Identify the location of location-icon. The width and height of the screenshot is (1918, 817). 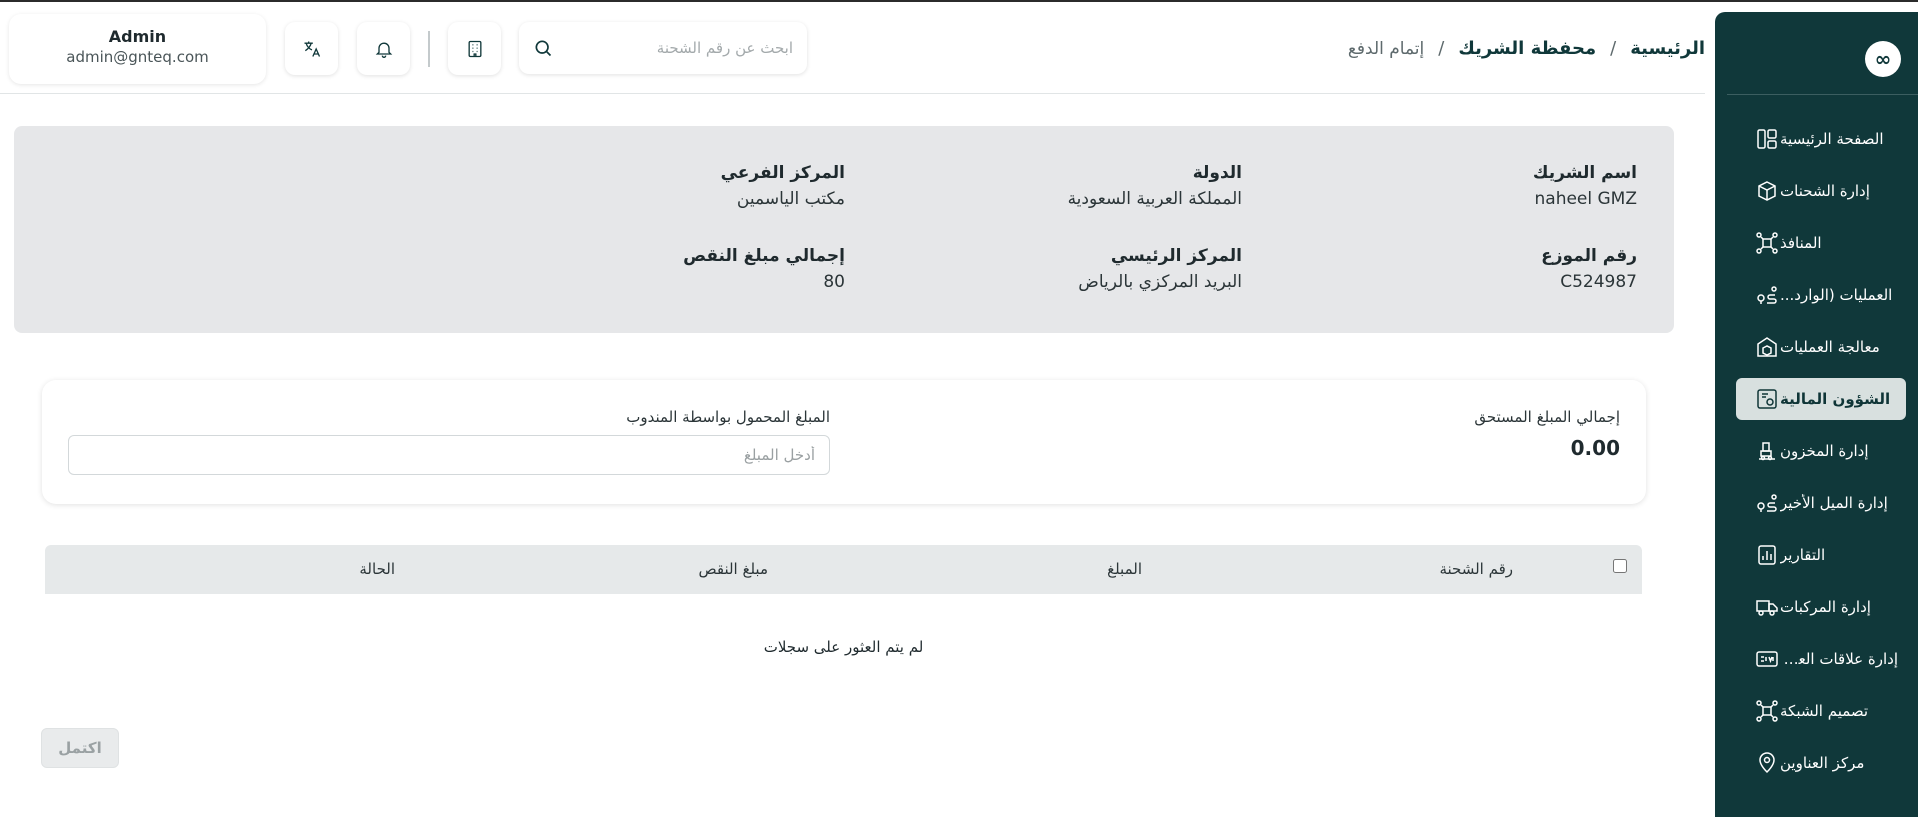
(1767, 763).